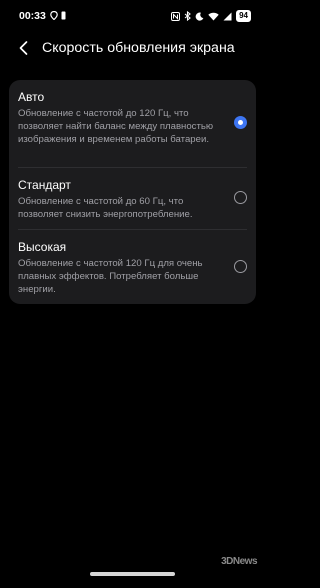  Describe the element at coordinates (243, 16) in the screenshot. I see `battery-indicator: 94` at that location.